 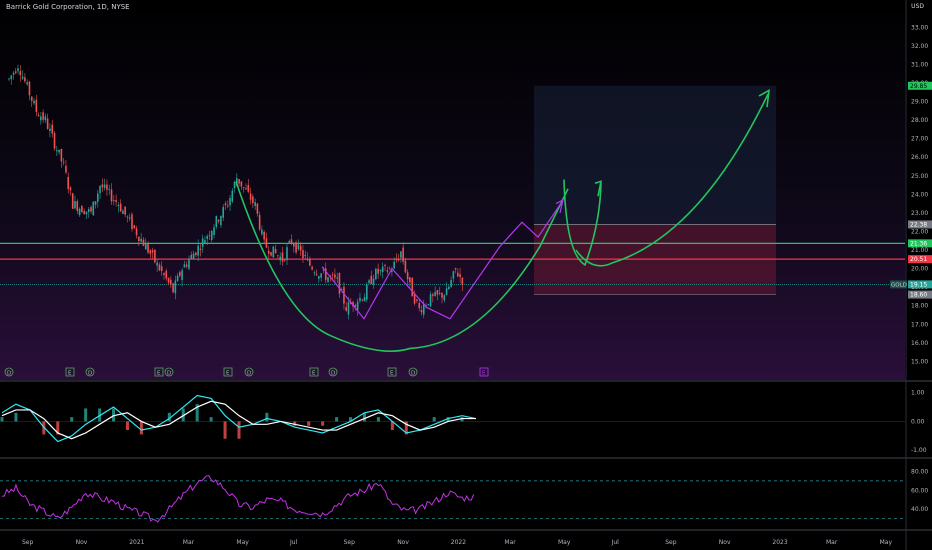 What do you see at coordinates (919, 194) in the screenshot?
I see `price-tick-label: 24.00` at bounding box center [919, 194].